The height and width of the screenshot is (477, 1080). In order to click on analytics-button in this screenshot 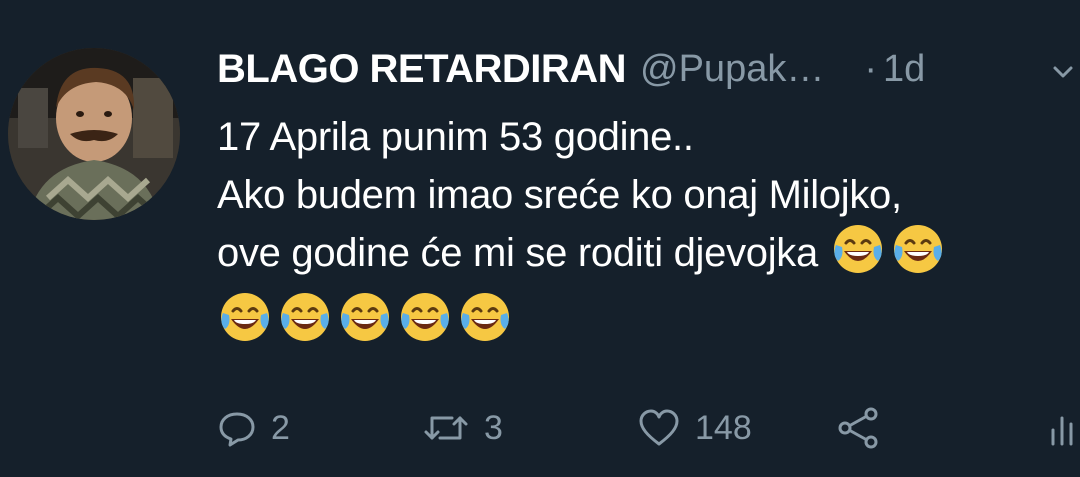, I will do `click(1064, 428)`.